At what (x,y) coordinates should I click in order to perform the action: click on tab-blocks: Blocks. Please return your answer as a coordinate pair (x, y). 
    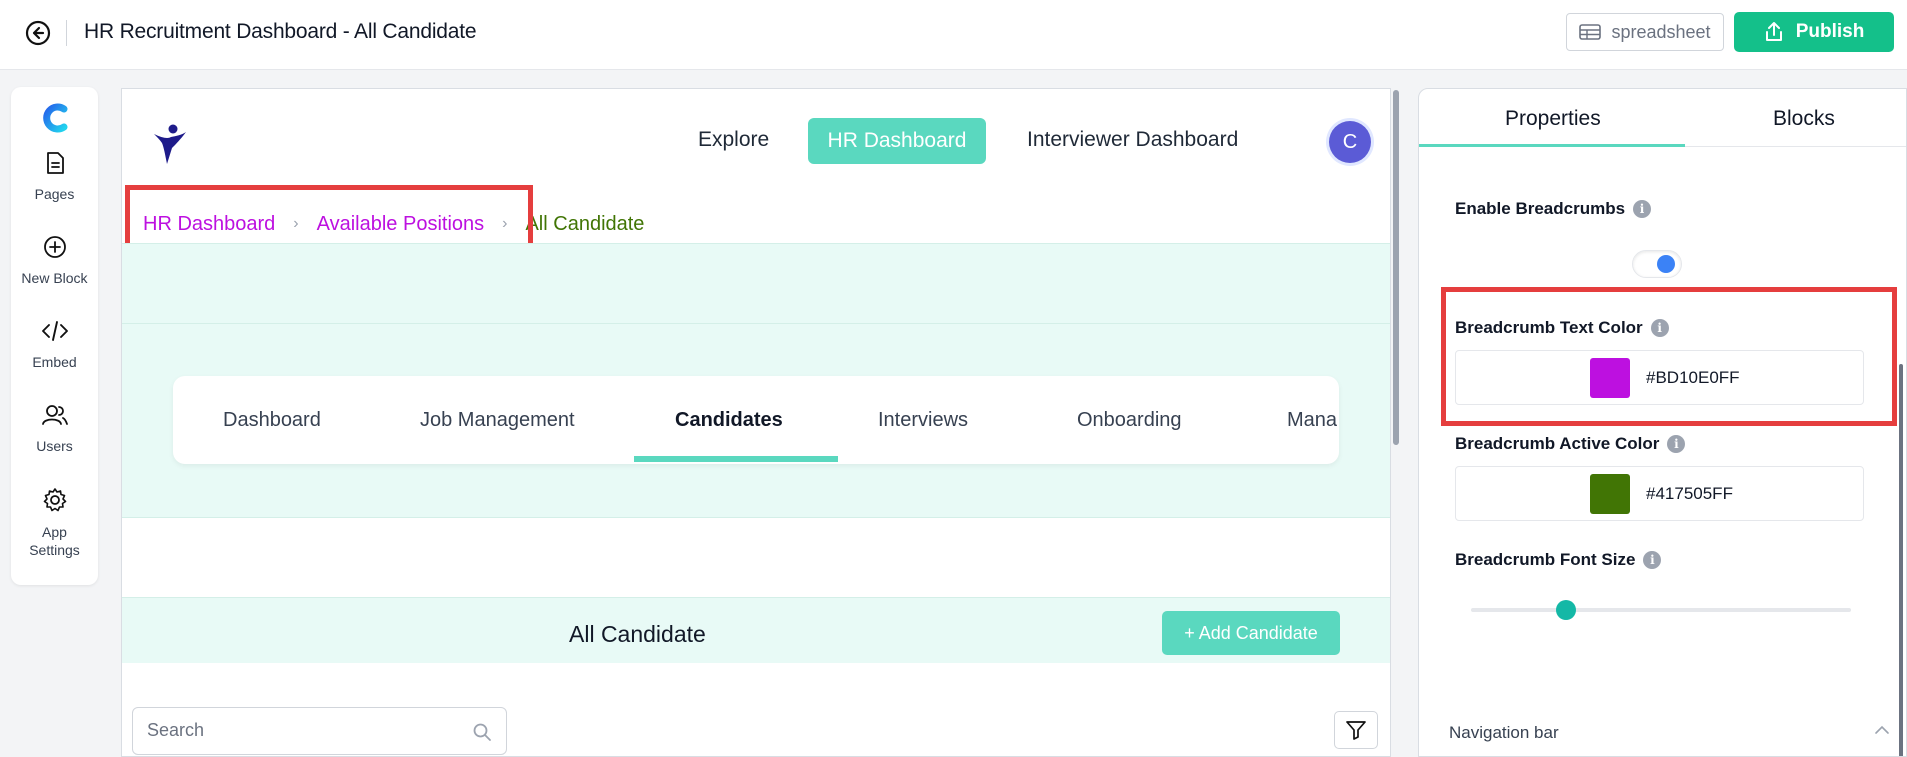
    Looking at the image, I should click on (1804, 119).